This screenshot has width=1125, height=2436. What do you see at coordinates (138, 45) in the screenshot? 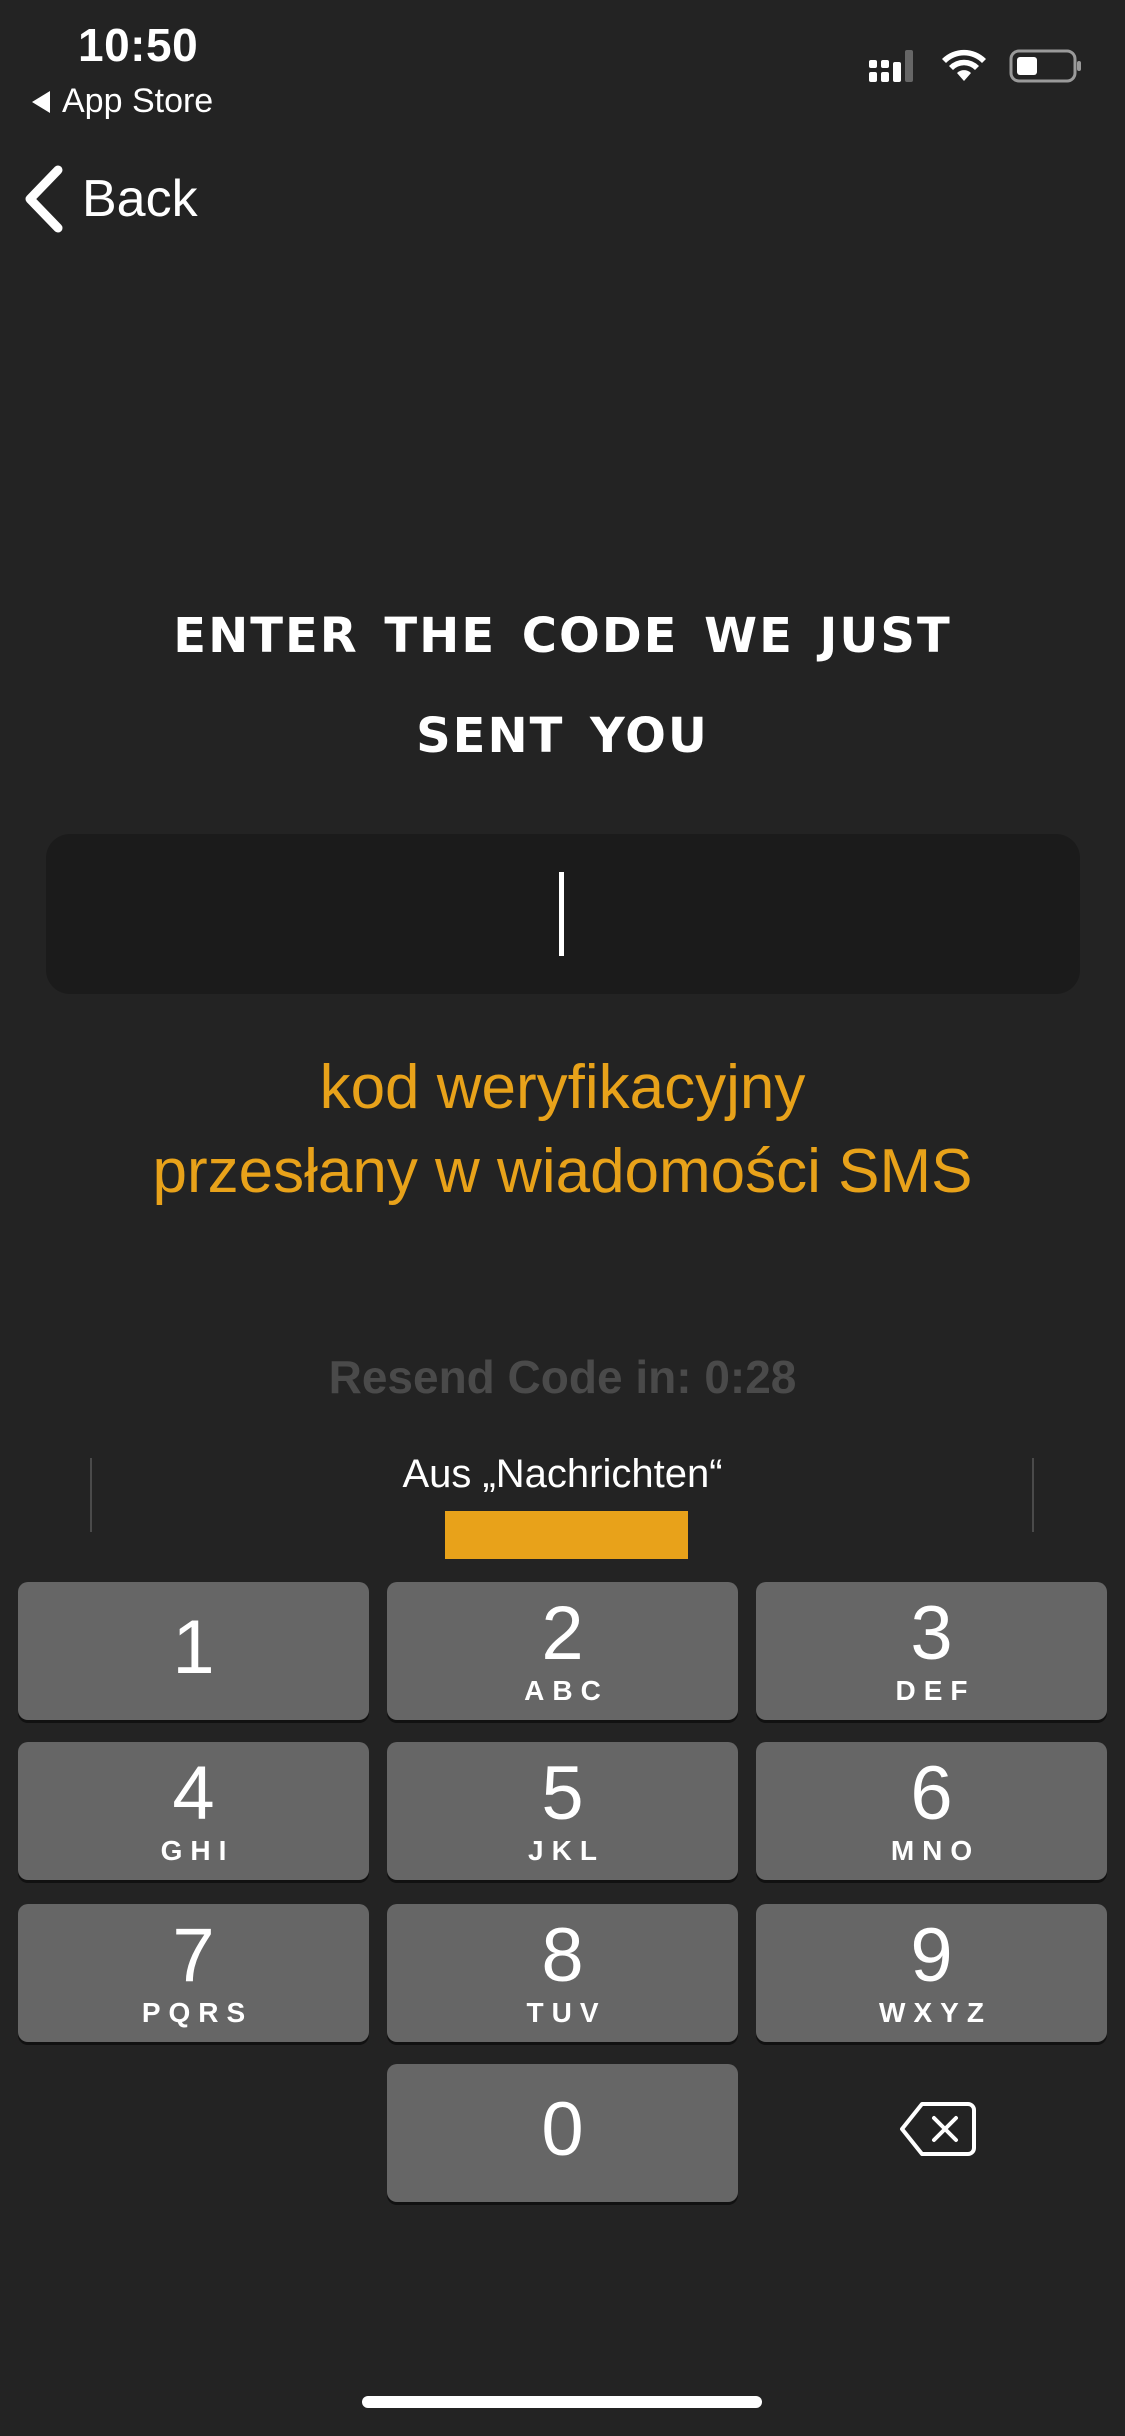
I see `status-time: 10:50` at bounding box center [138, 45].